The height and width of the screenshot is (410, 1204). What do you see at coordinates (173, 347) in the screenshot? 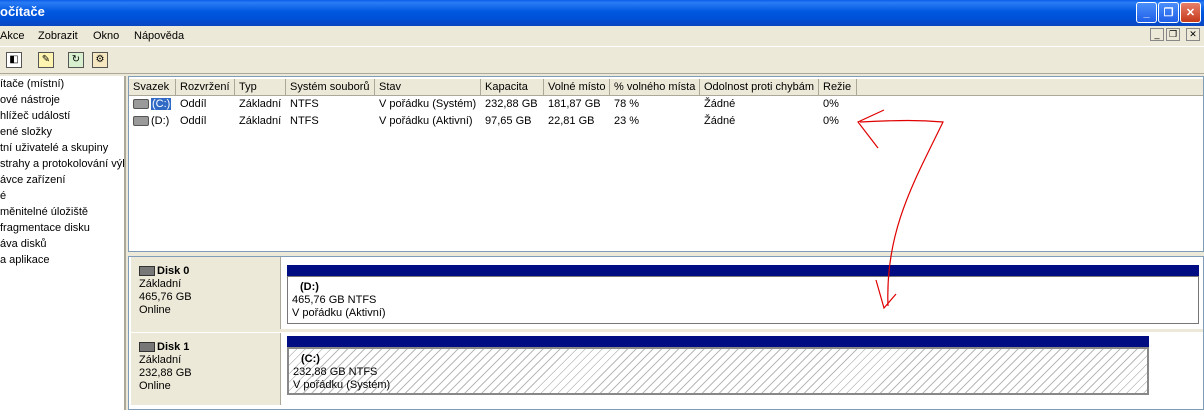
I see `disk-name: Disk 1` at bounding box center [173, 347].